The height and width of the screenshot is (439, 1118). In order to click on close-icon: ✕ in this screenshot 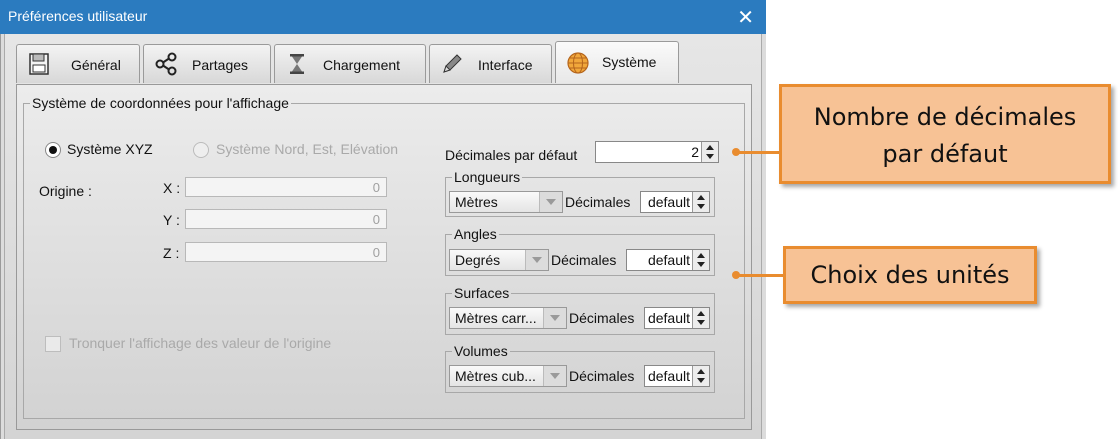, I will do `click(745, 17)`.